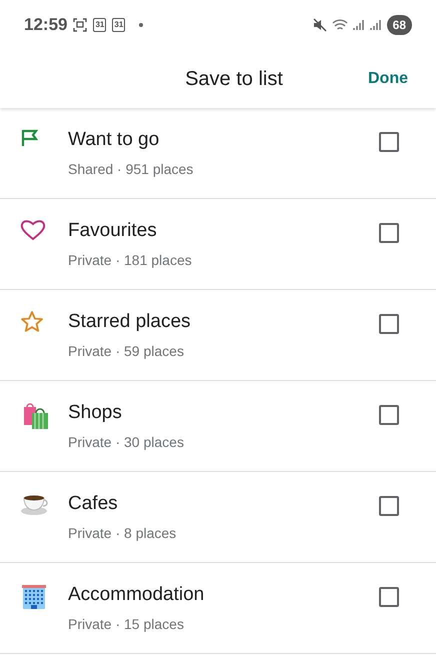 The width and height of the screenshot is (436, 655). I want to click on wifi-icon, so click(340, 25).